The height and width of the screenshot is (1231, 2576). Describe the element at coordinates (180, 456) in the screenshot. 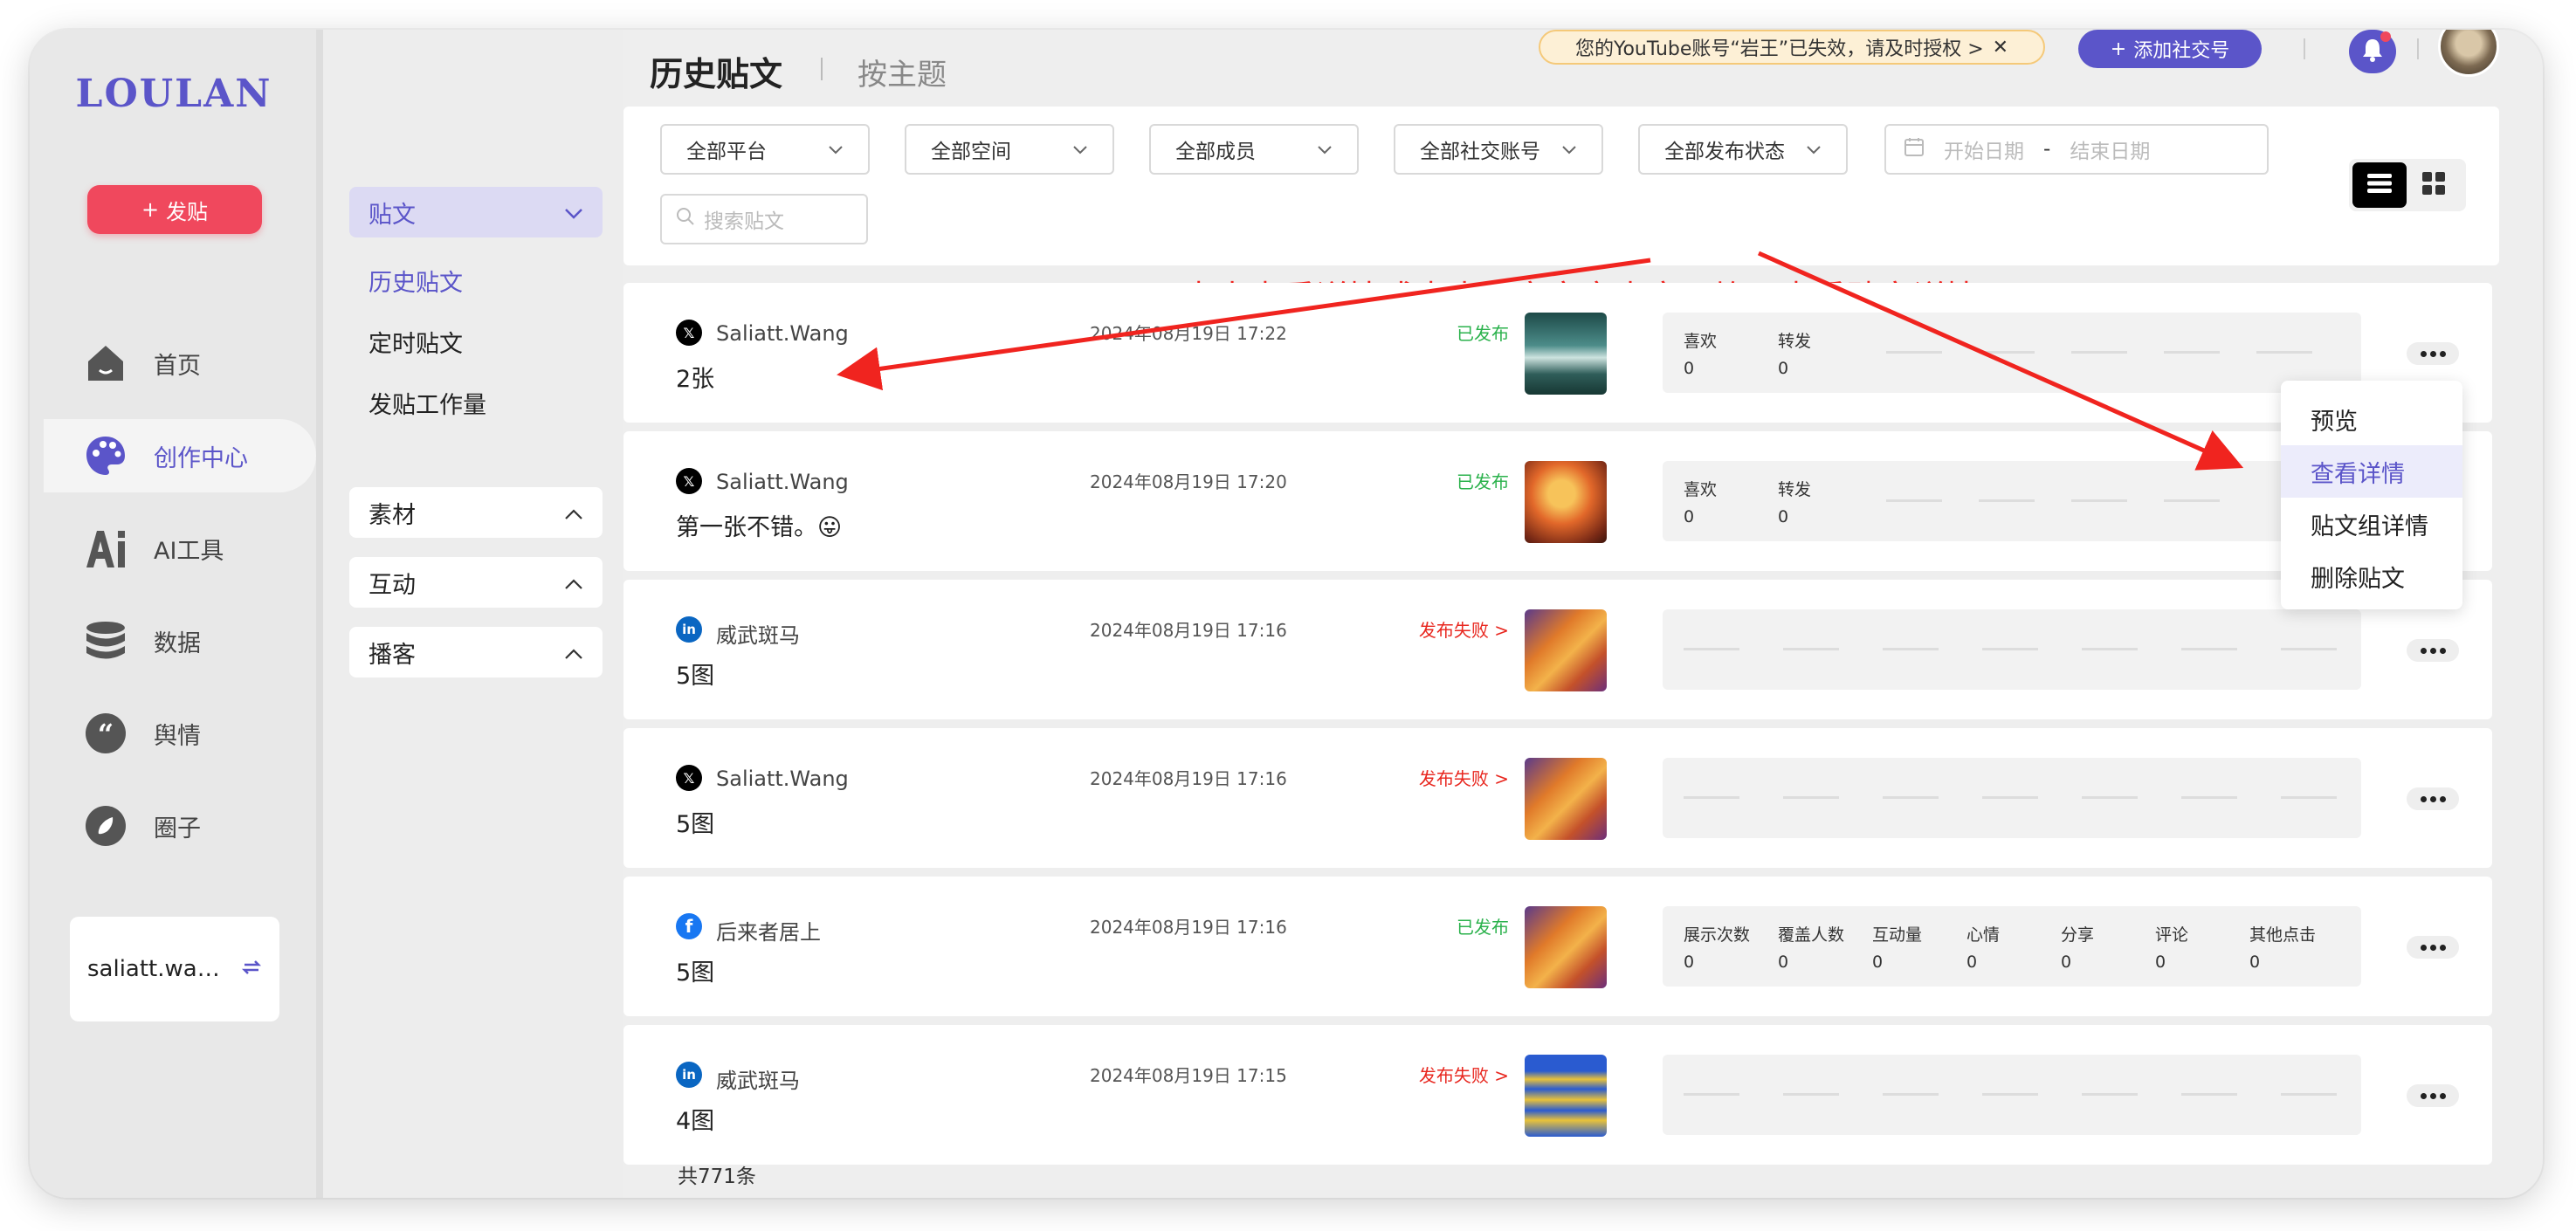

I see `nav-item-creation: 创作中心` at that location.